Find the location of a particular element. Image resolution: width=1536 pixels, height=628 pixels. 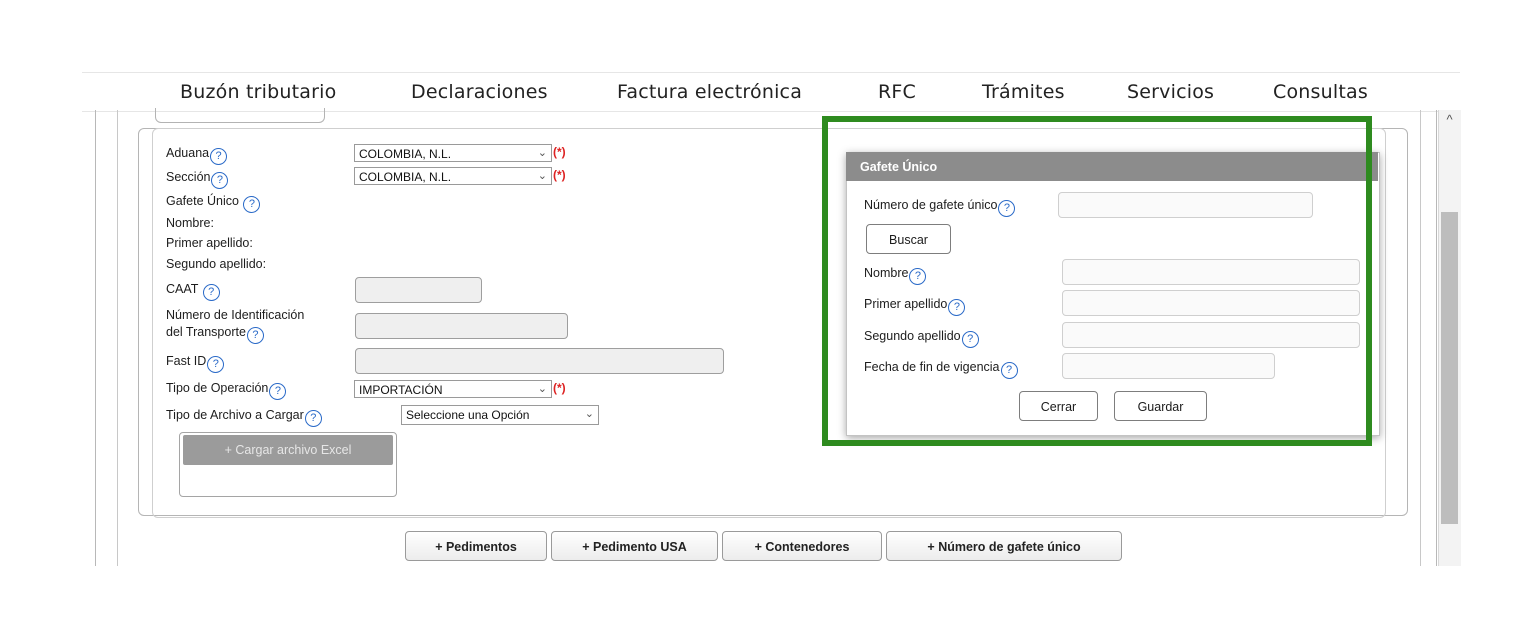

nombre-label: Nombre: is located at coordinates (190, 223).